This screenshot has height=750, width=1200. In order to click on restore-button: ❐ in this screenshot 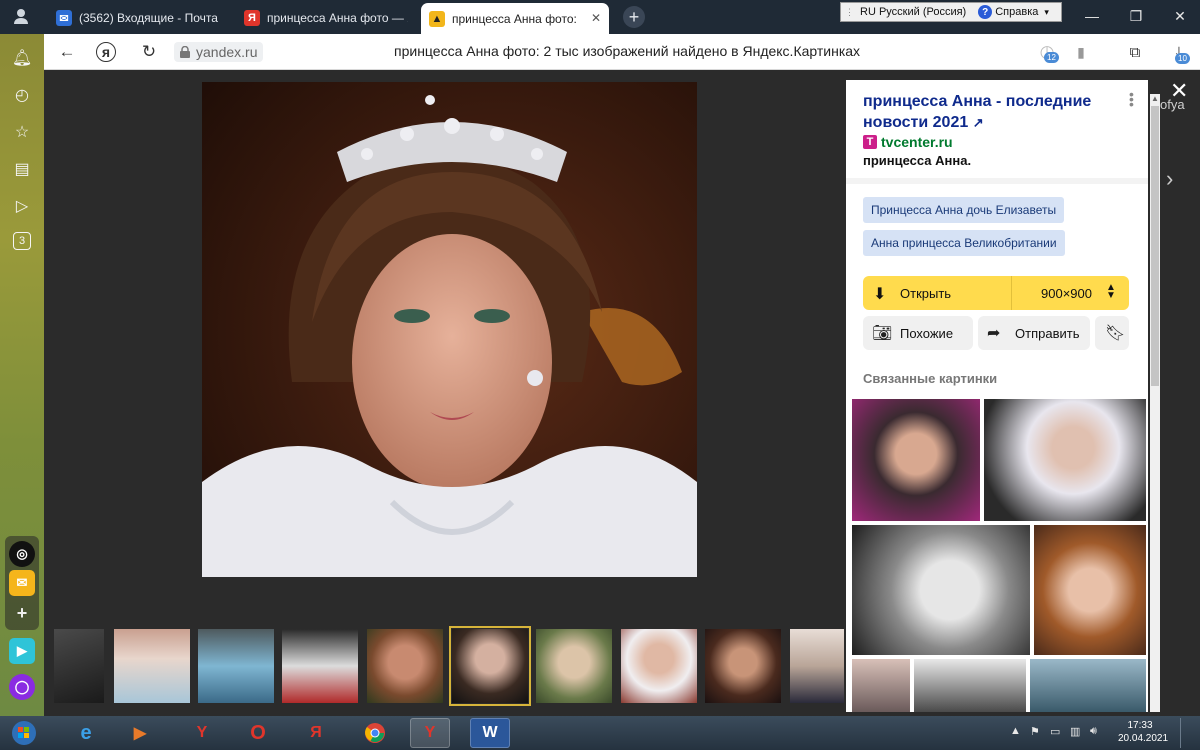, I will do `click(1136, 16)`.